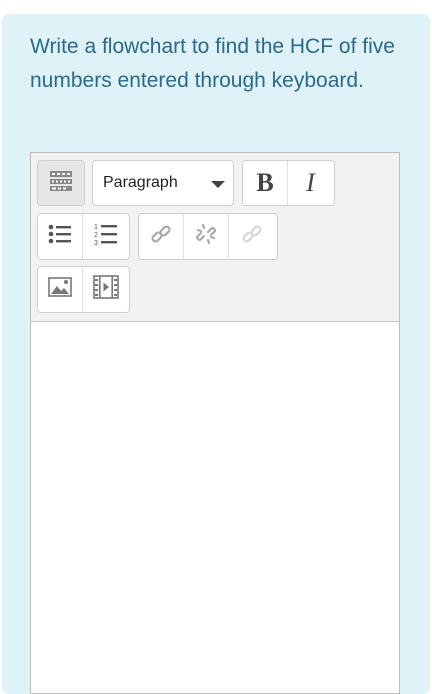  I want to click on link-icon, so click(161, 236).